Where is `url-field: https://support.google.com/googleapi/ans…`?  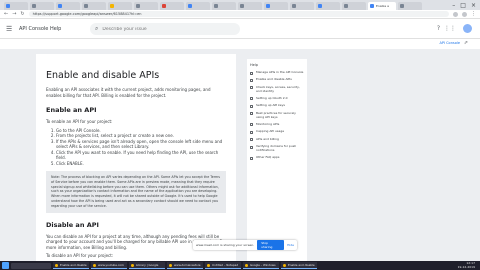
url-field: https://support.google.com/googleapi/ans… is located at coordinates (238, 14).